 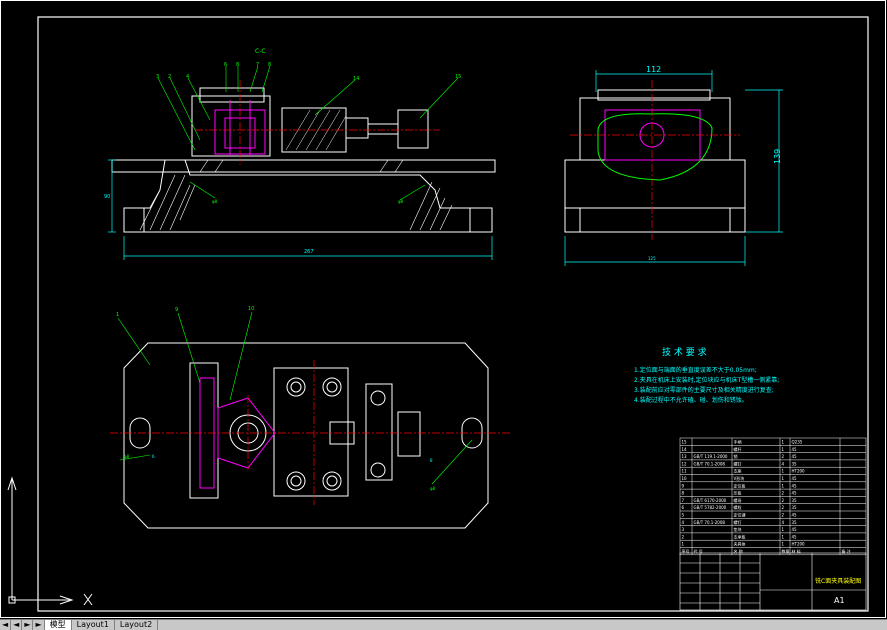 What do you see at coordinates (738, 529) in the screenshot?
I see `parts-list-cell: 垫块` at bounding box center [738, 529].